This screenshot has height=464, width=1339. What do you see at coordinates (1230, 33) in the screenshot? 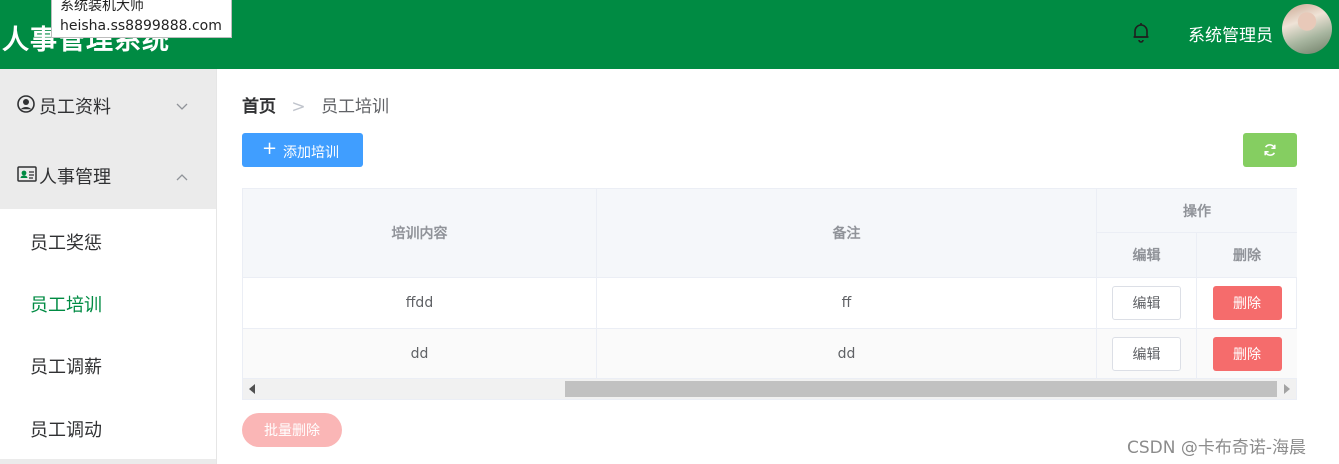
I see `username: 系统管理员` at bounding box center [1230, 33].